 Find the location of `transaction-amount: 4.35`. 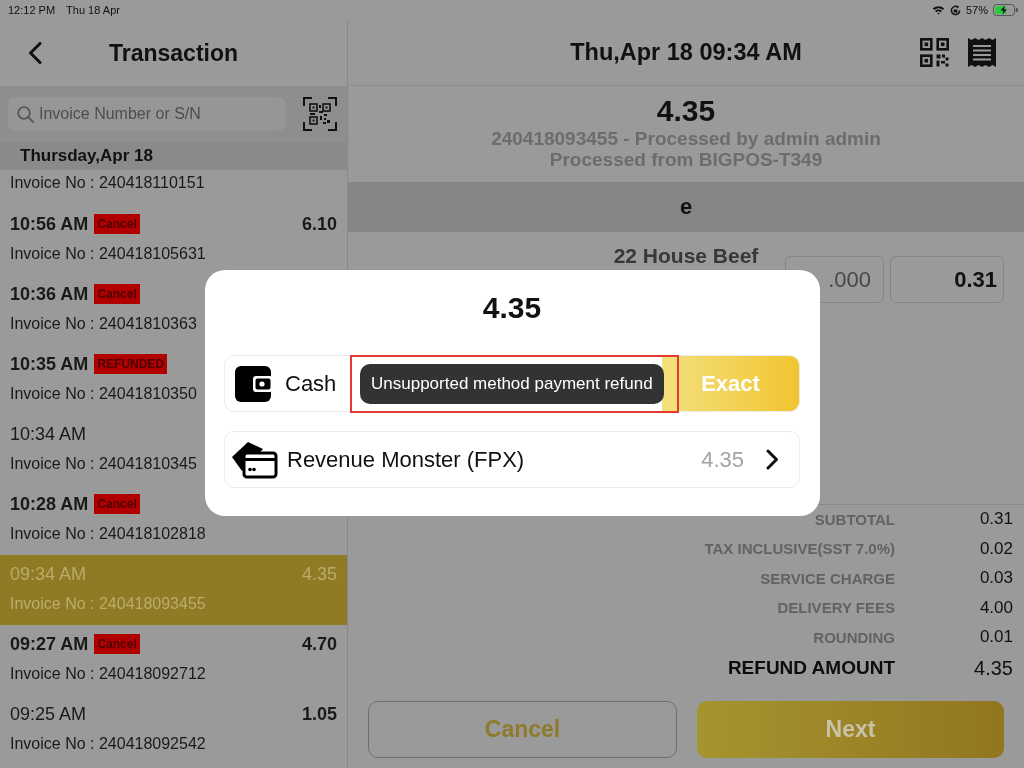

transaction-amount: 4.35 is located at coordinates (319, 574).